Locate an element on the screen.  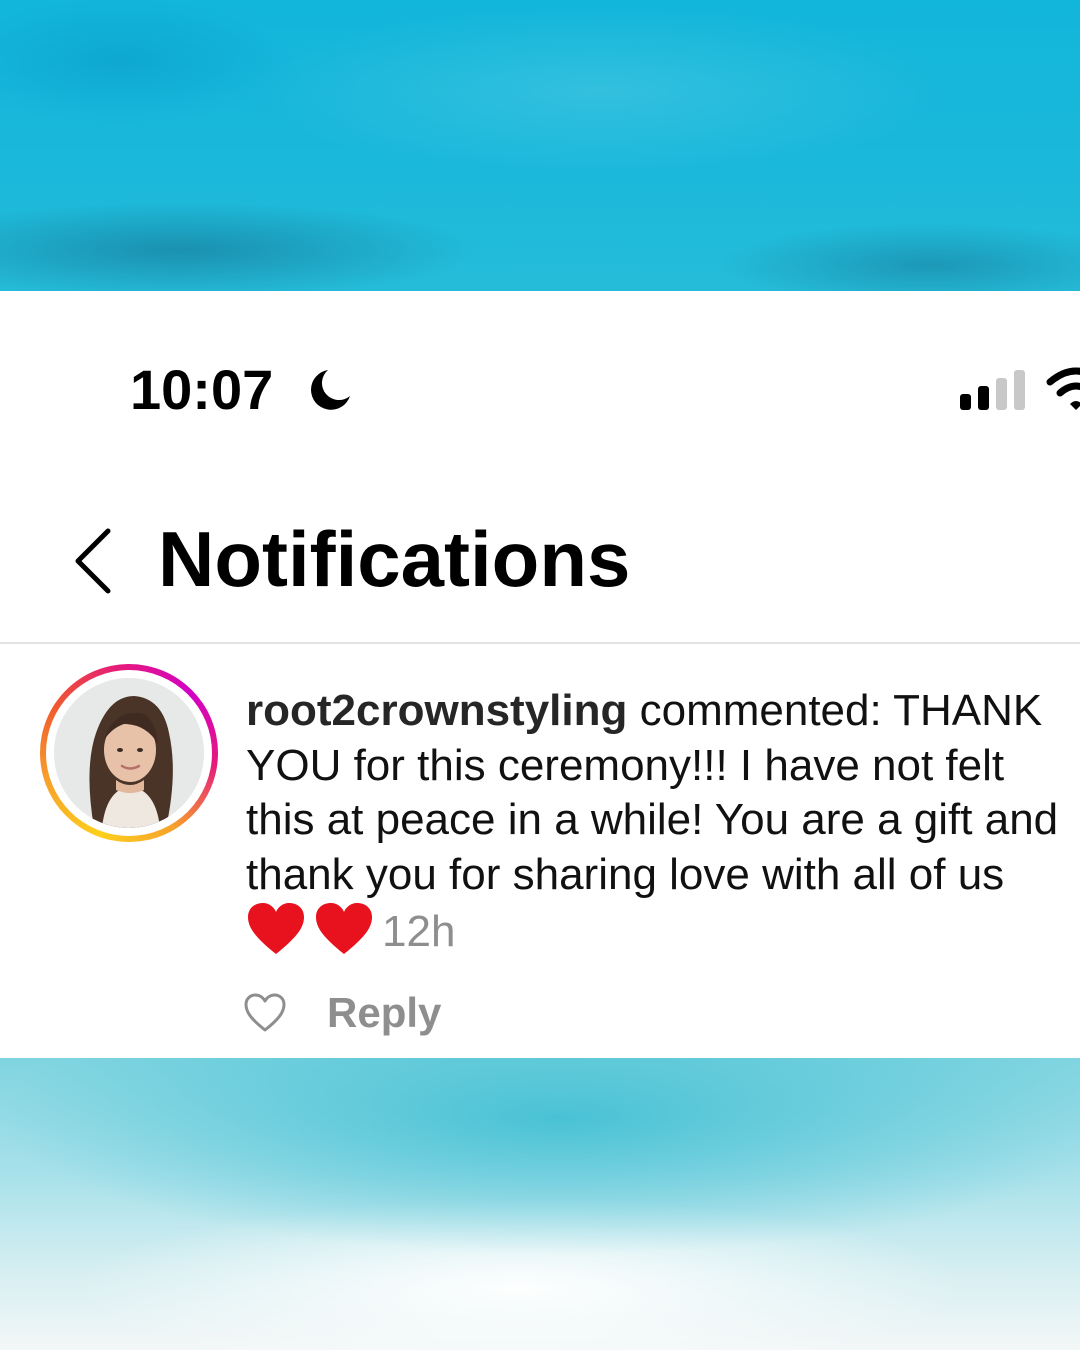
reply-button: Reply is located at coordinates (384, 1012).